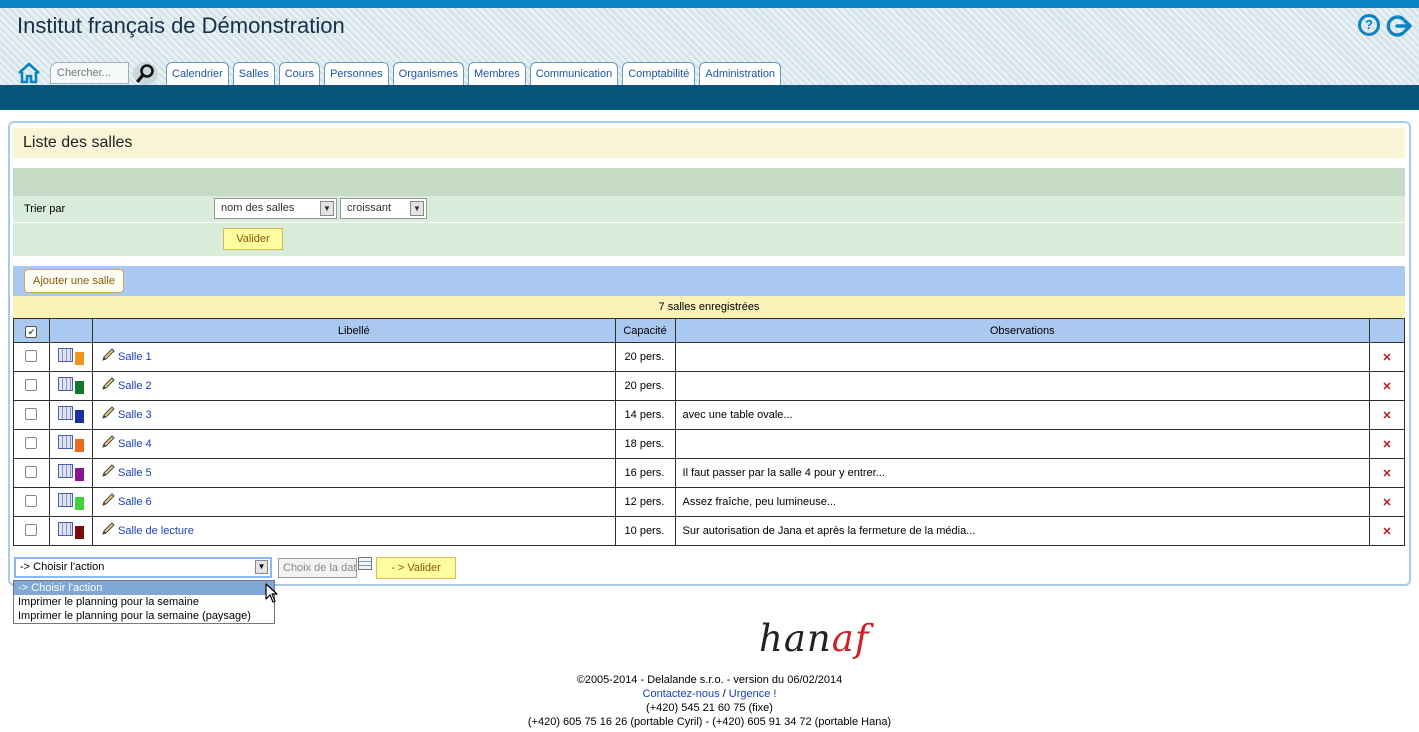  Describe the element at coordinates (645, 444) in the screenshot. I see `capacity-cell: 18 pers.` at that location.